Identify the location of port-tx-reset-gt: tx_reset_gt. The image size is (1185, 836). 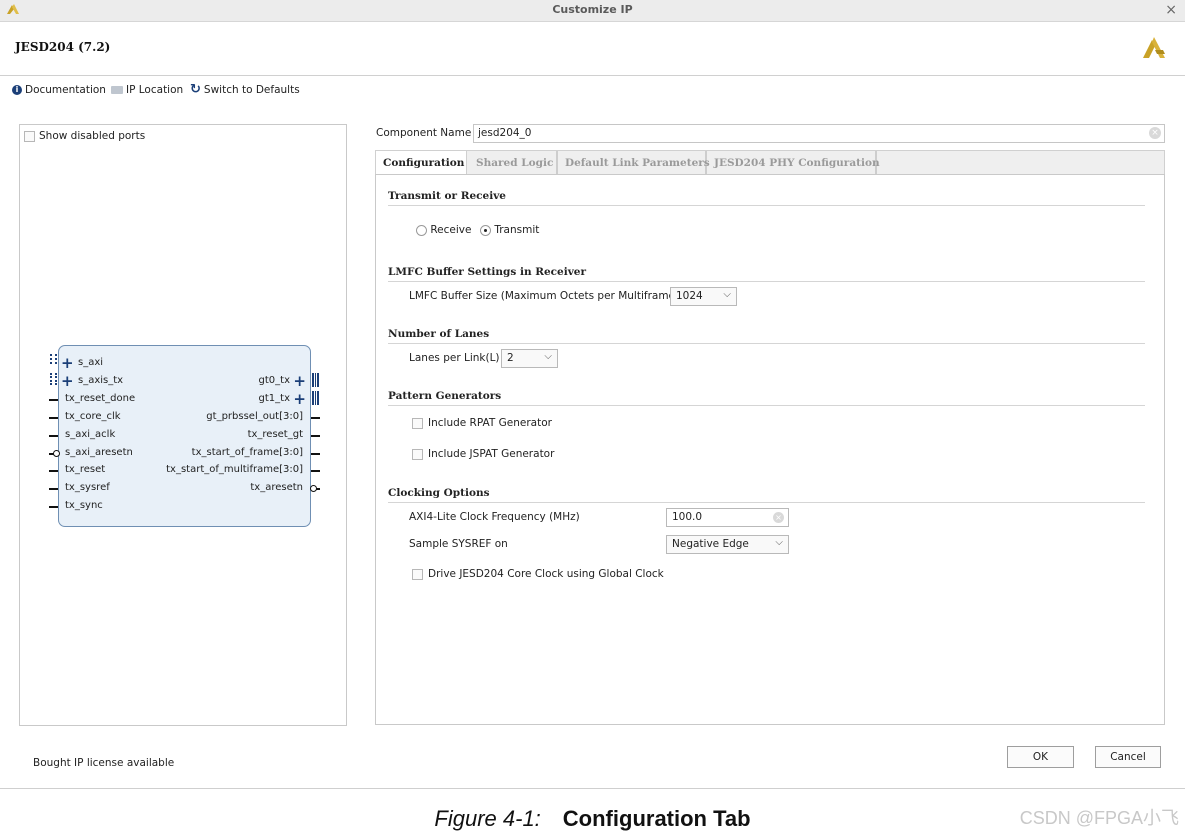
(275, 434).